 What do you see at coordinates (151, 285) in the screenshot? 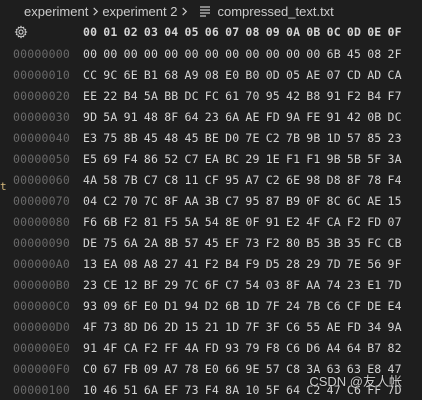
I see `hex-byte: BF` at bounding box center [151, 285].